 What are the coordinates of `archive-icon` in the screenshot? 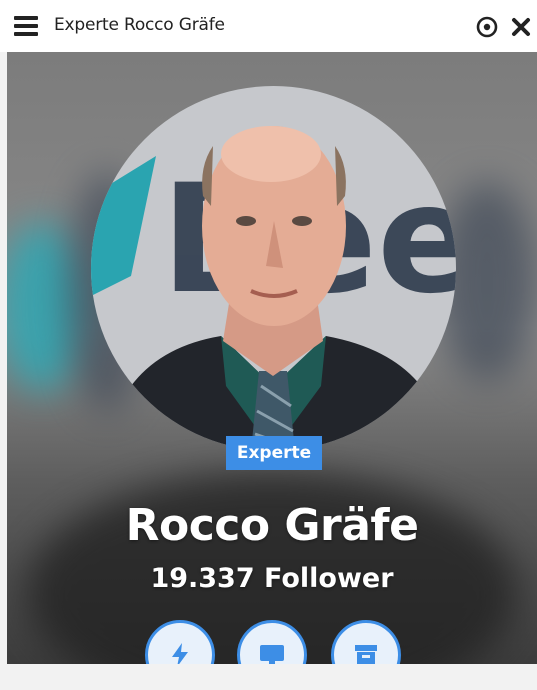 It's located at (366, 654).